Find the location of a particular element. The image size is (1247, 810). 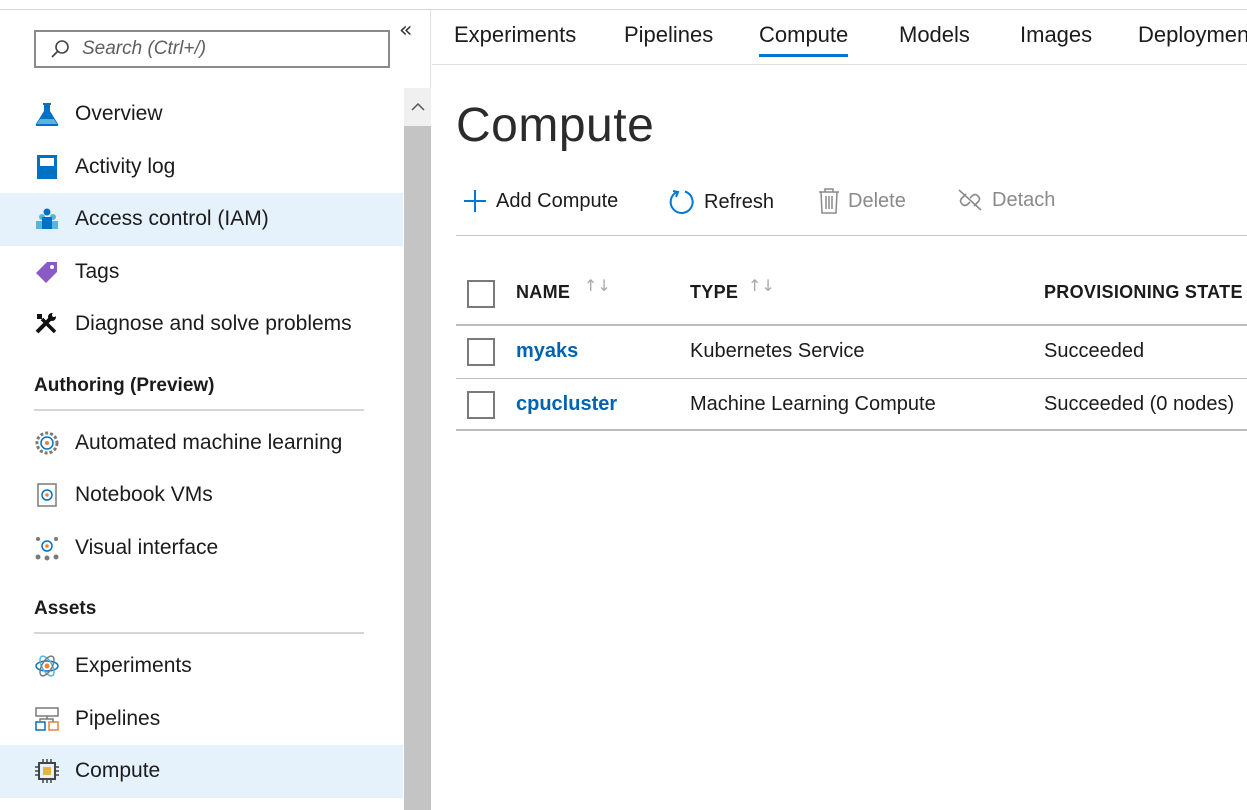

delete-label: Delete is located at coordinates (877, 200).